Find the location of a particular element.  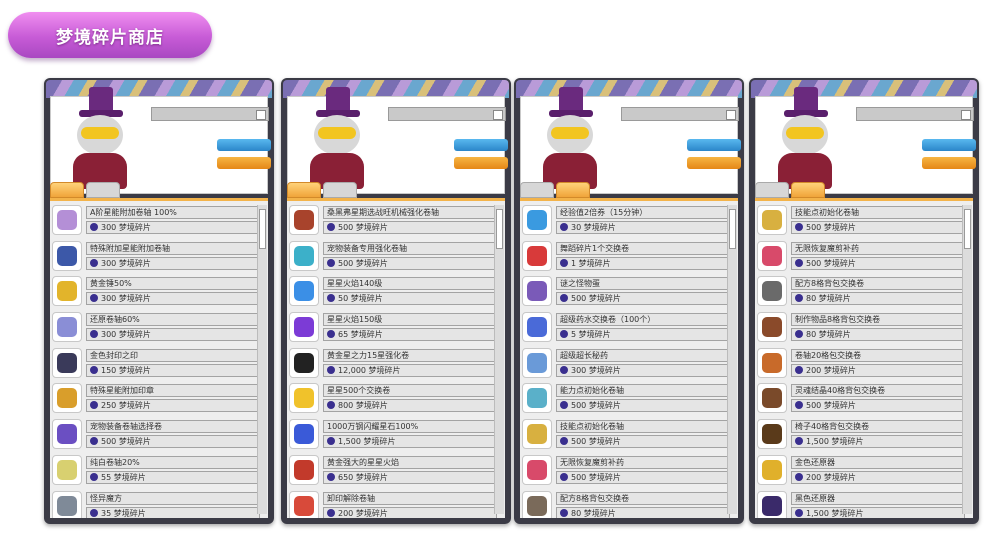

list-item: 金色封印之印 150 梦境碎片 is located at coordinates (155, 363).